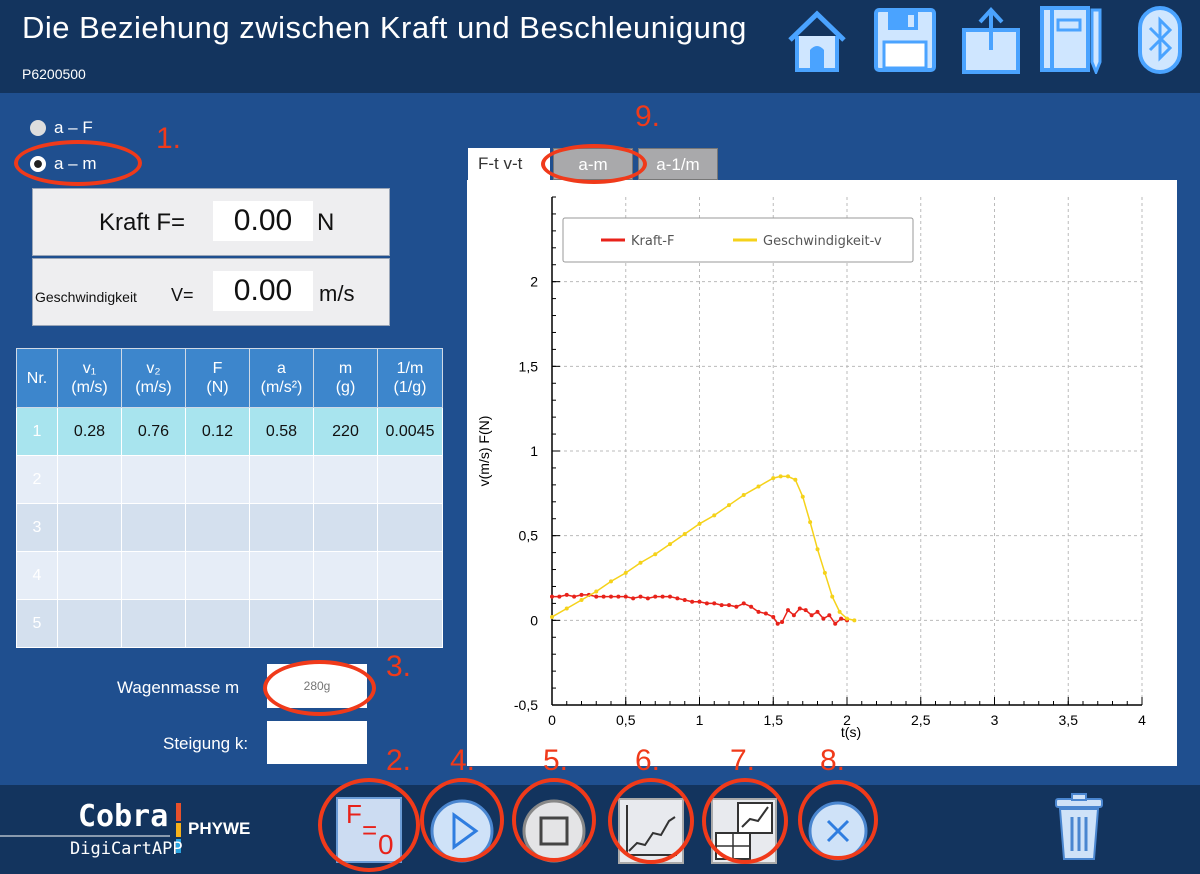 This screenshot has width=1200, height=874. I want to click on annotation-1: 1., so click(169, 138).